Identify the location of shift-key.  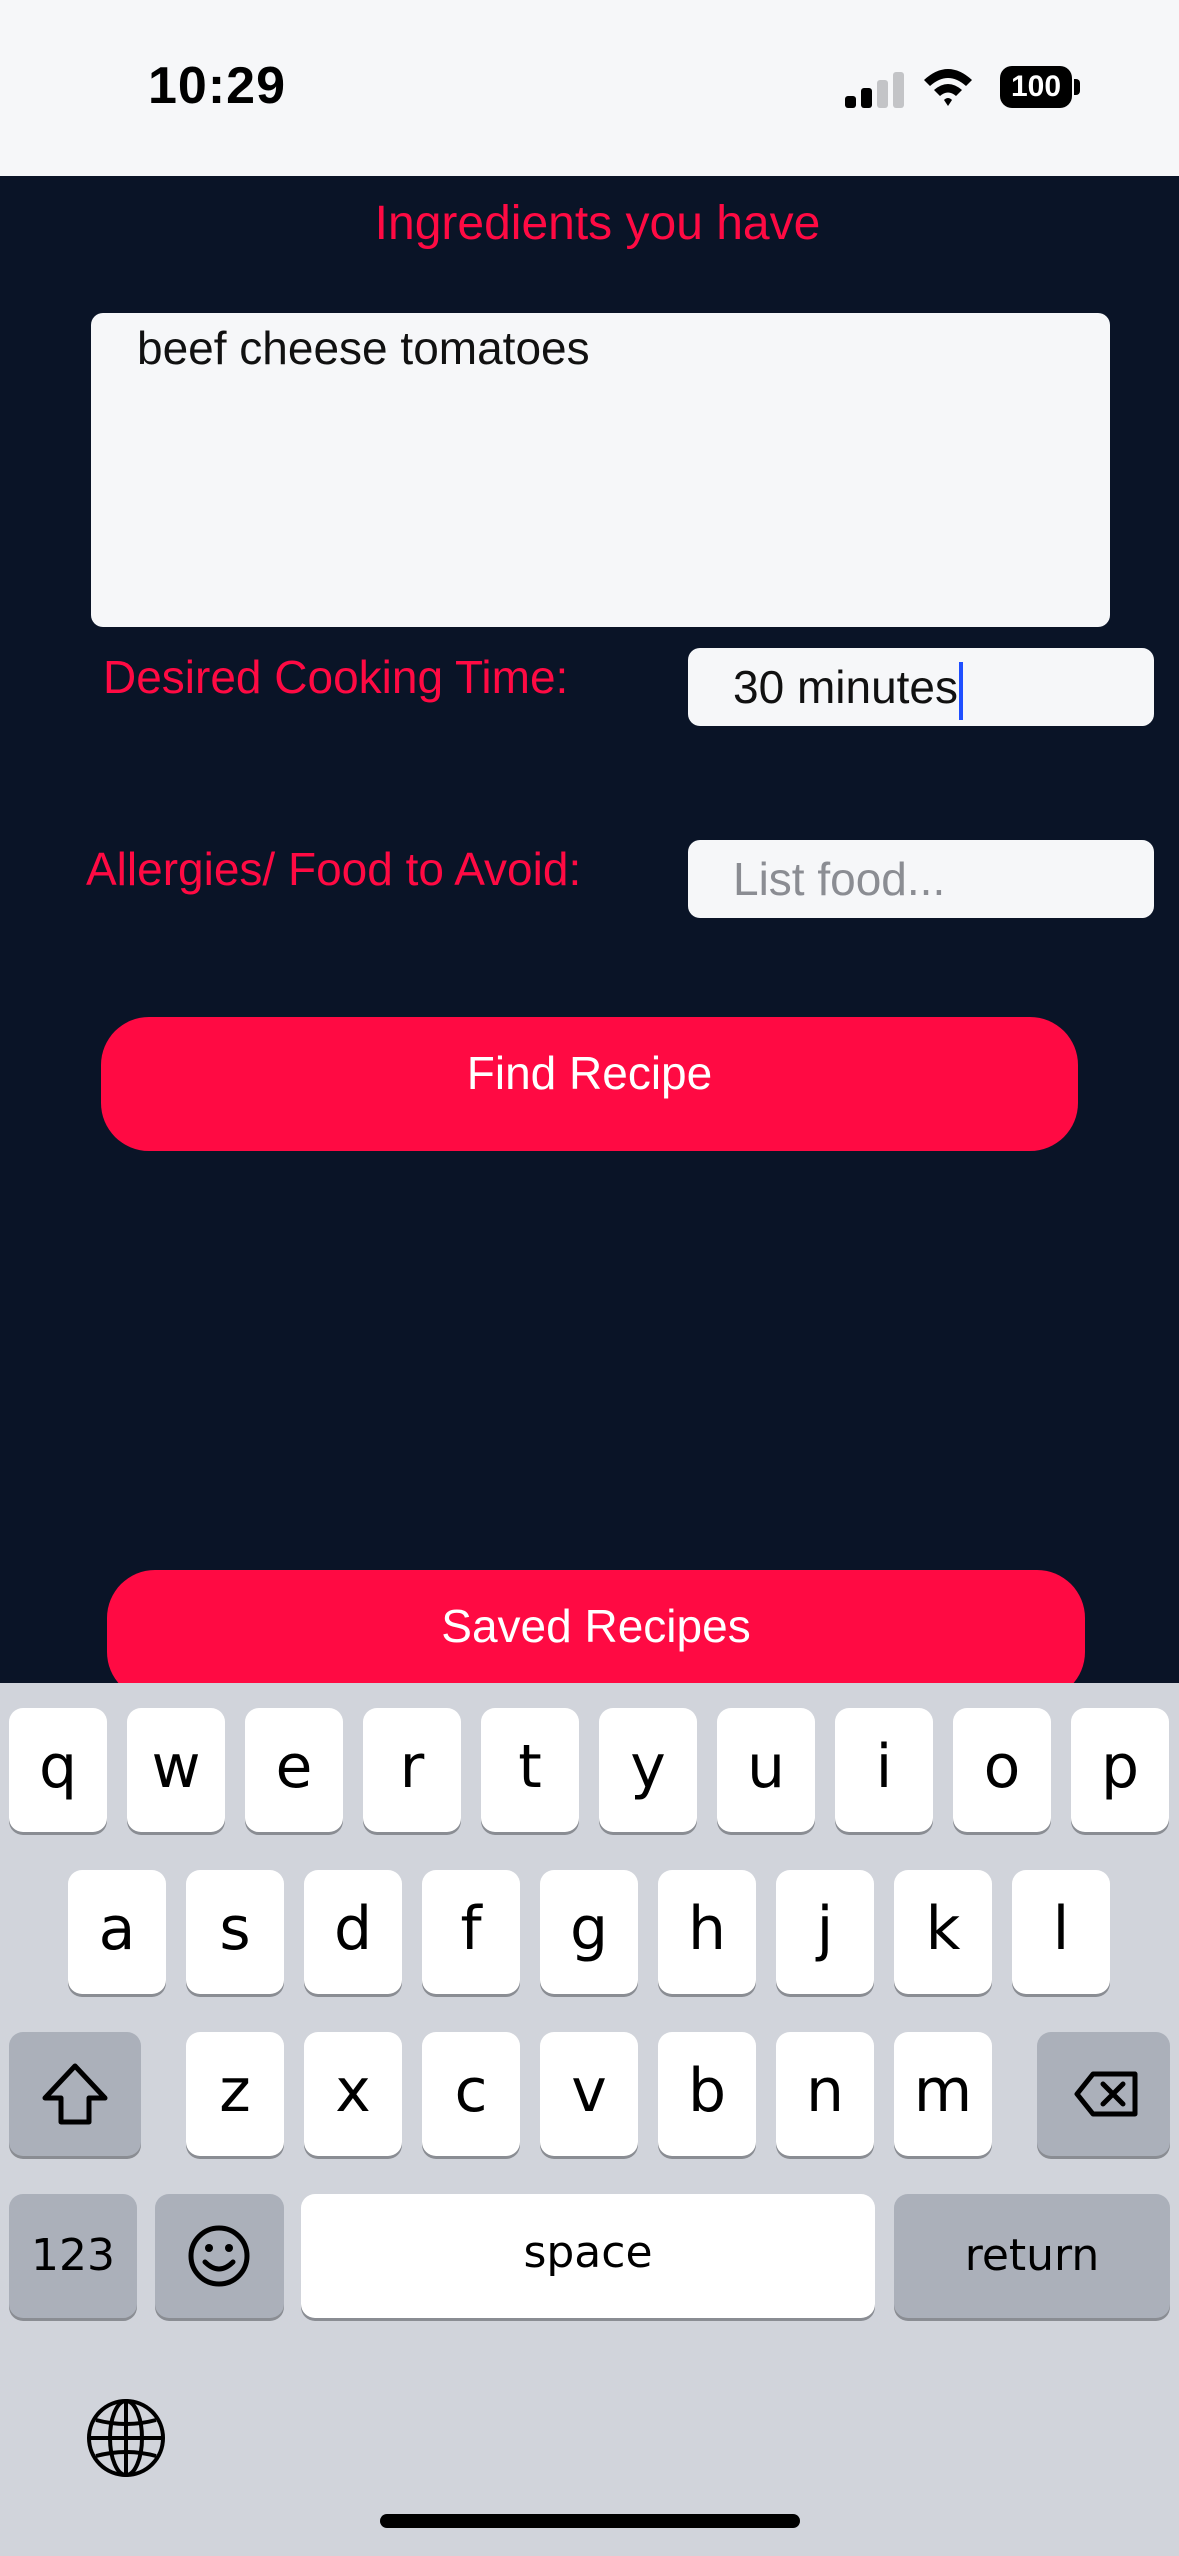
(75, 2094).